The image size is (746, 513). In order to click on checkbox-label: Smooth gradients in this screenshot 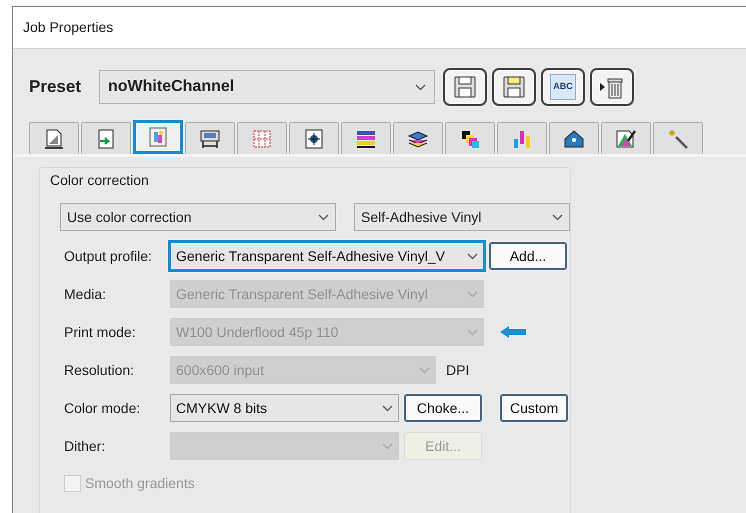, I will do `click(140, 483)`.